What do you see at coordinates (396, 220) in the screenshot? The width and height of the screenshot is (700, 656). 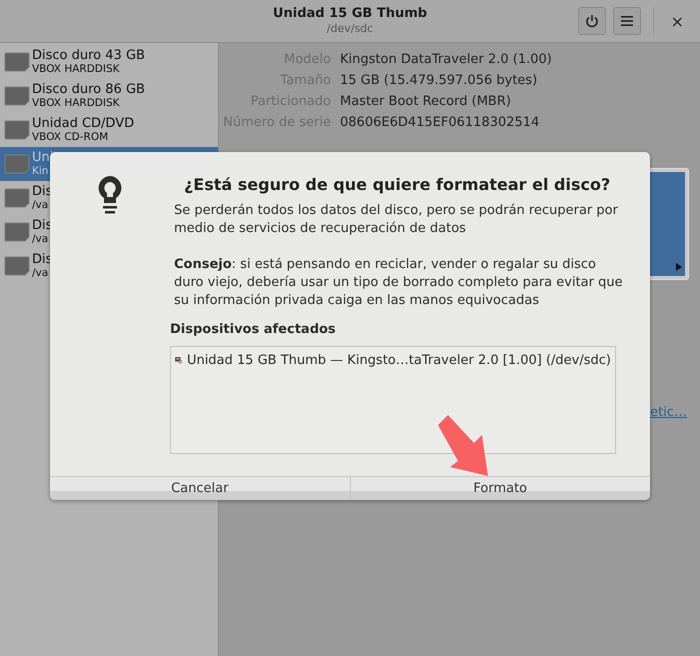 I see `dialog-message: Se perderán todos los datos del disco, pero se podrán recuperar por medio de servicios de recuperación de datos` at bounding box center [396, 220].